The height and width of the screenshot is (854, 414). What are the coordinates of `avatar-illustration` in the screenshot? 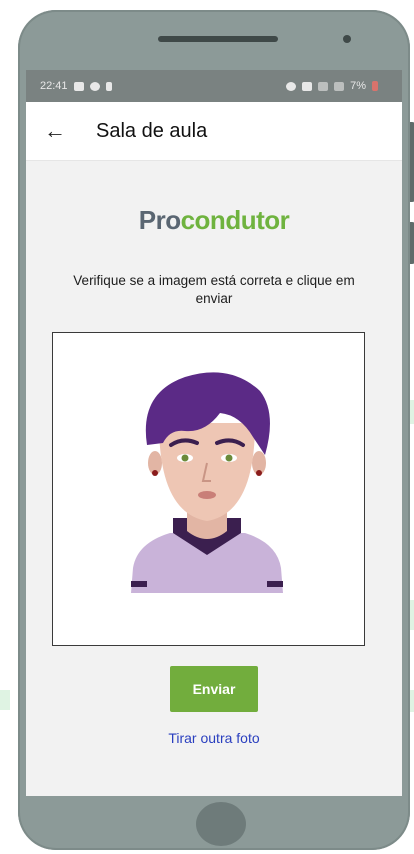 It's located at (207, 482).